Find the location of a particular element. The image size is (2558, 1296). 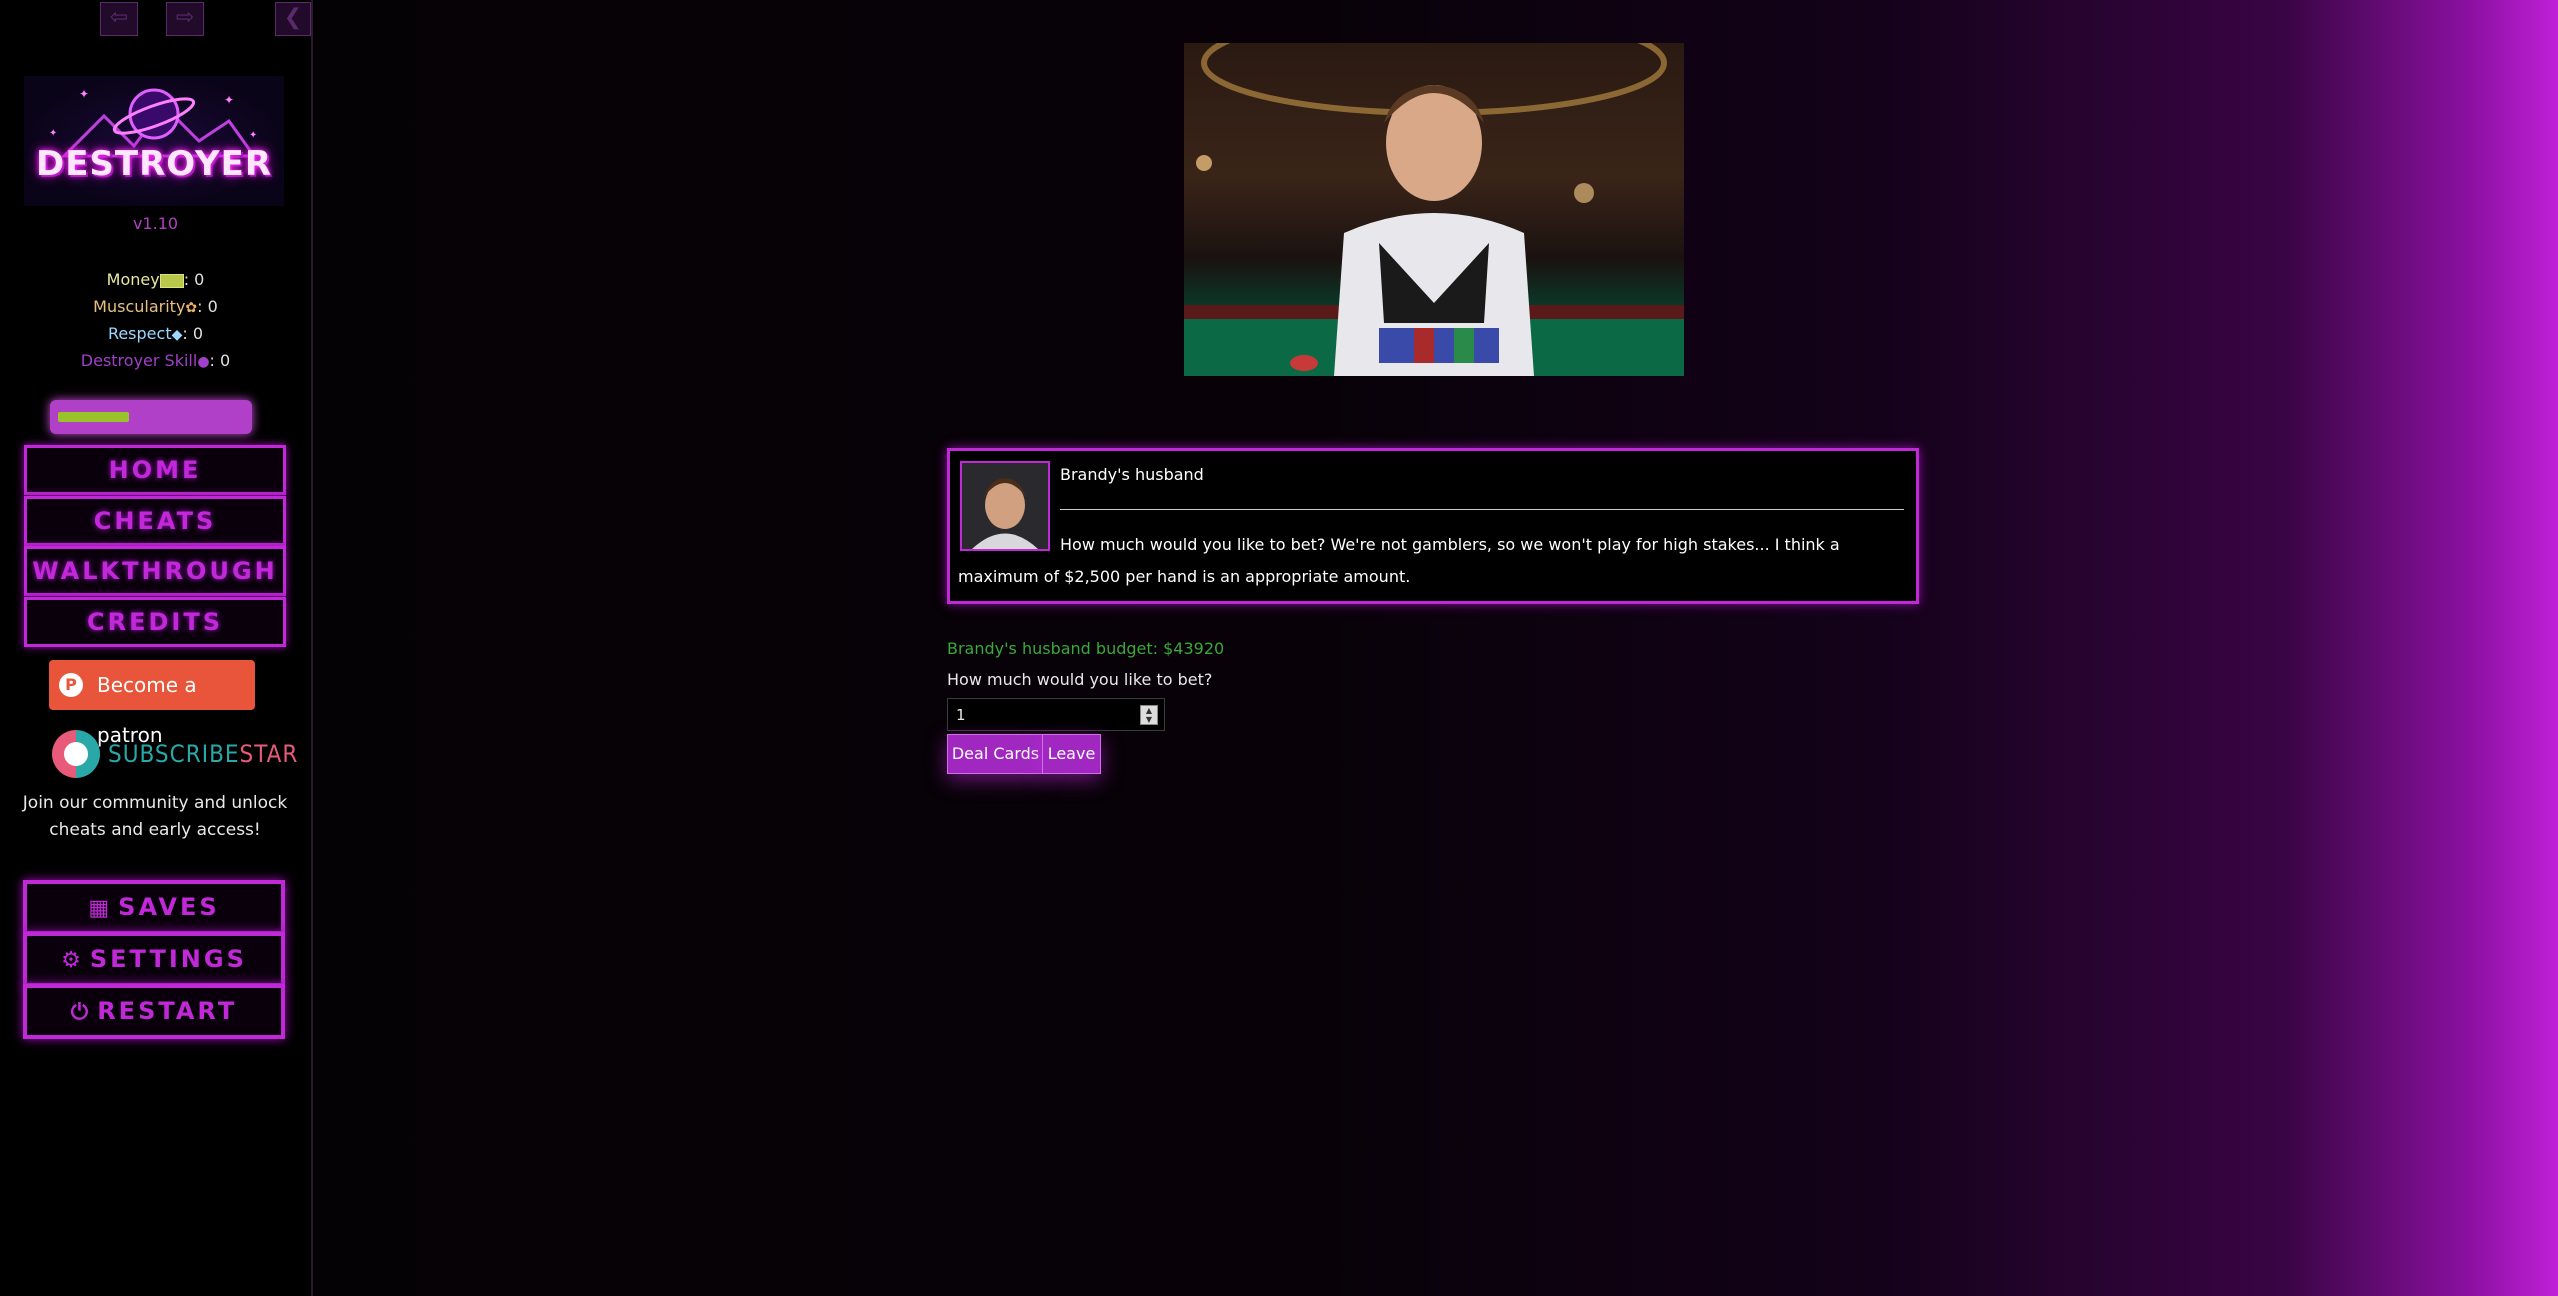

stat-money: Money: 0 is located at coordinates (155, 279).